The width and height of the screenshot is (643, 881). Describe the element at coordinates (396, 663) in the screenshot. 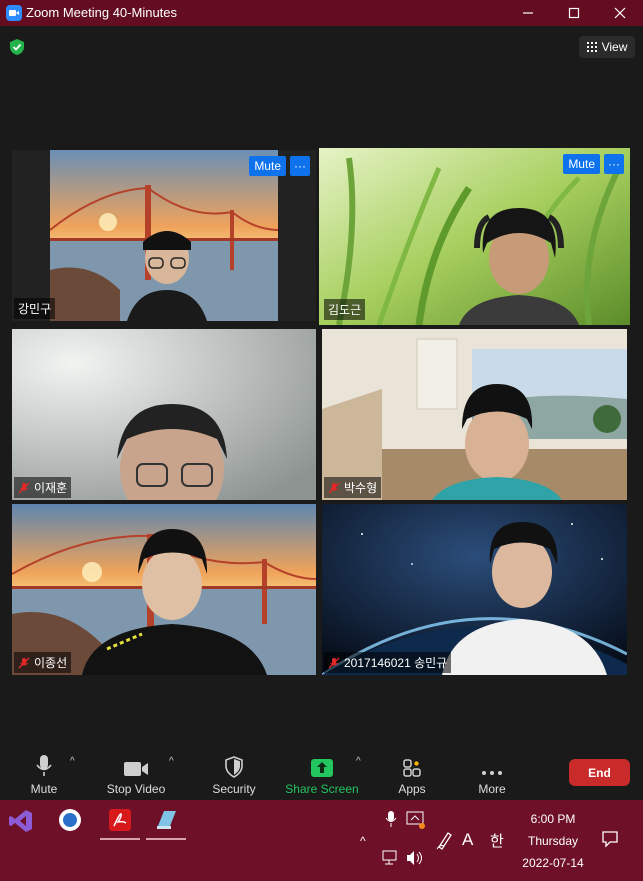

I see `participant-name: 2017146021 송민규` at that location.